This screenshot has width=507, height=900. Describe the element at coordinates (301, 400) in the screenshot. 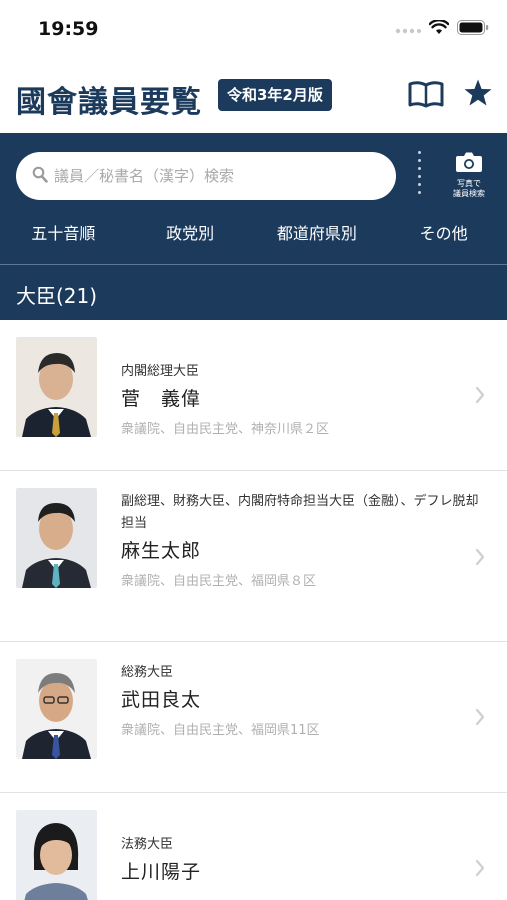

I see `member-info: 内閣総理大臣 菅 義偉 衆議院、自由民主党、神奈川県２区` at that location.